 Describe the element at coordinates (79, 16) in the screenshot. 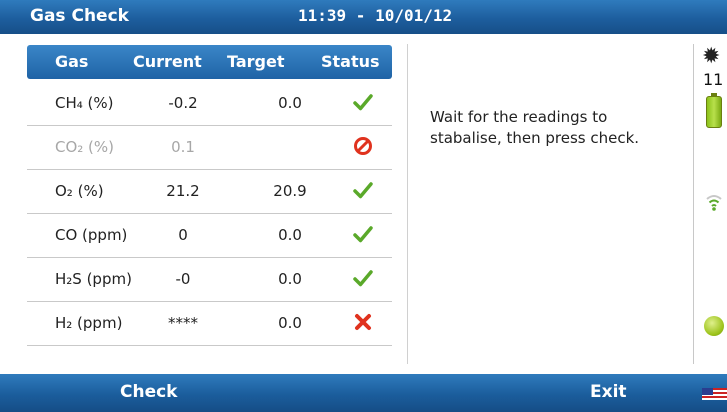

I see `app-title: Gas Check` at that location.